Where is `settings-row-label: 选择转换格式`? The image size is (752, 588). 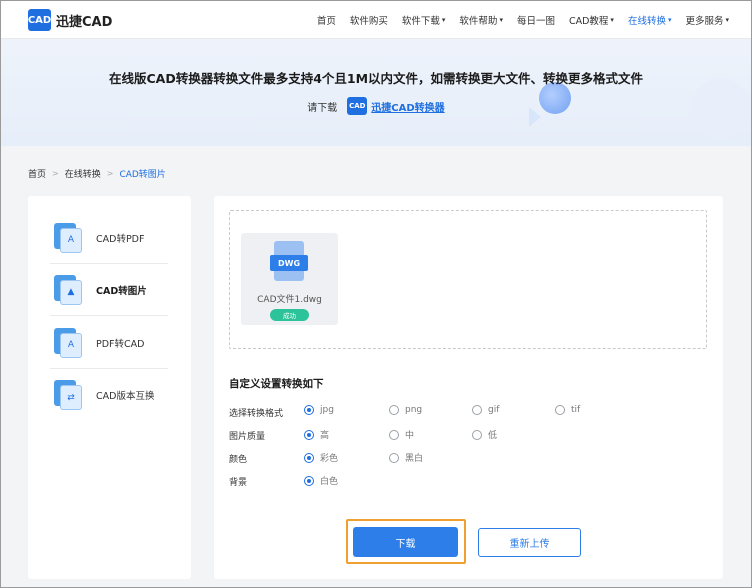 settings-row-label: 选择转换格式 is located at coordinates (256, 414).